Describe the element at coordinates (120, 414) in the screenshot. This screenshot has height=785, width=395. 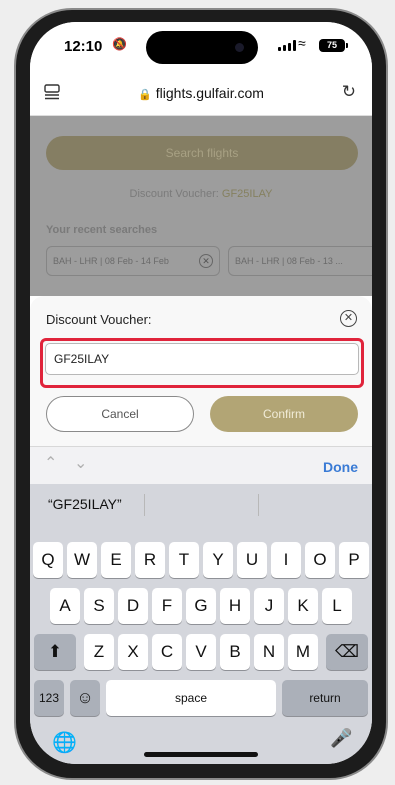
I see `cancel-button: Cancel` at that location.